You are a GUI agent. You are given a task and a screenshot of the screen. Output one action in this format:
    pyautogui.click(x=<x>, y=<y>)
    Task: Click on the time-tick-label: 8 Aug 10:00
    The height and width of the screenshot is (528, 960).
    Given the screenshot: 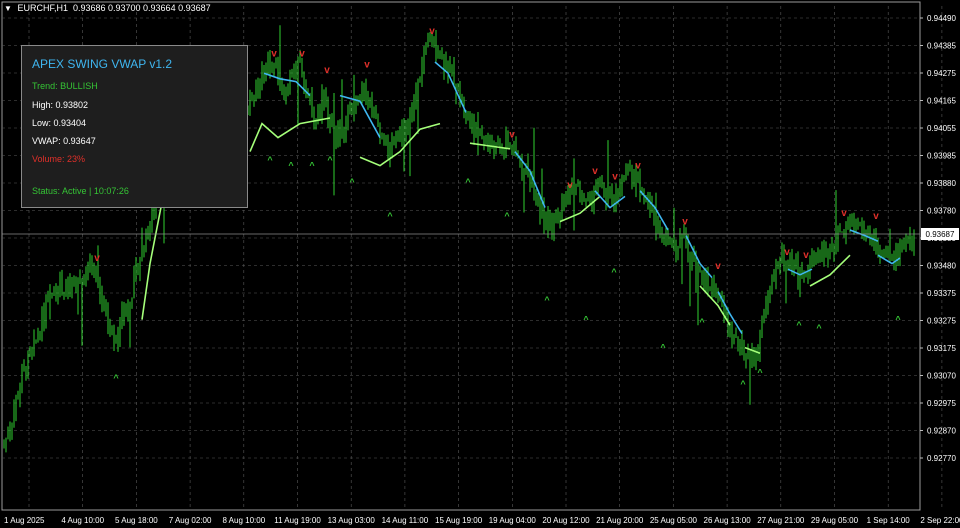 What is the action you would take?
    pyautogui.click(x=243, y=520)
    